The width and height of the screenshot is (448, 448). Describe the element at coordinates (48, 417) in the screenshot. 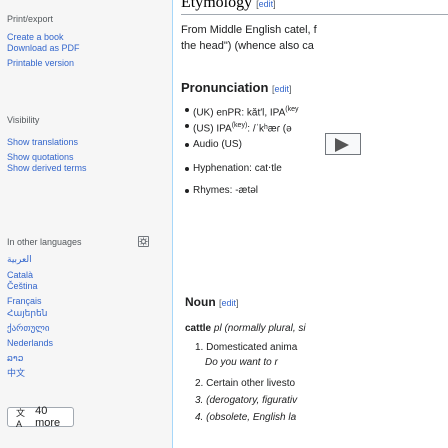

I see `more-languages-label: 40 more` at that location.